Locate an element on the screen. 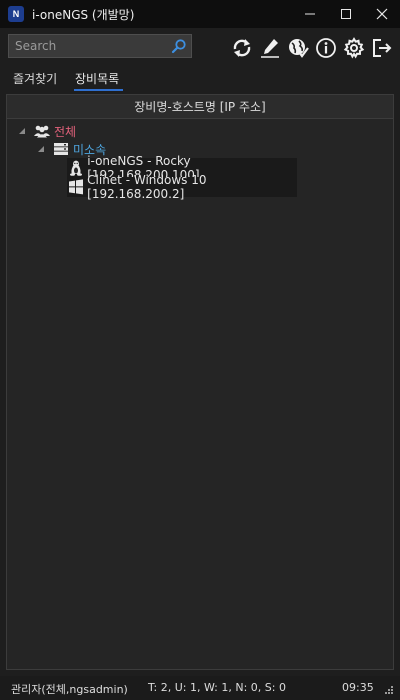 The image size is (400, 700). edit-button is located at coordinates (270, 48).